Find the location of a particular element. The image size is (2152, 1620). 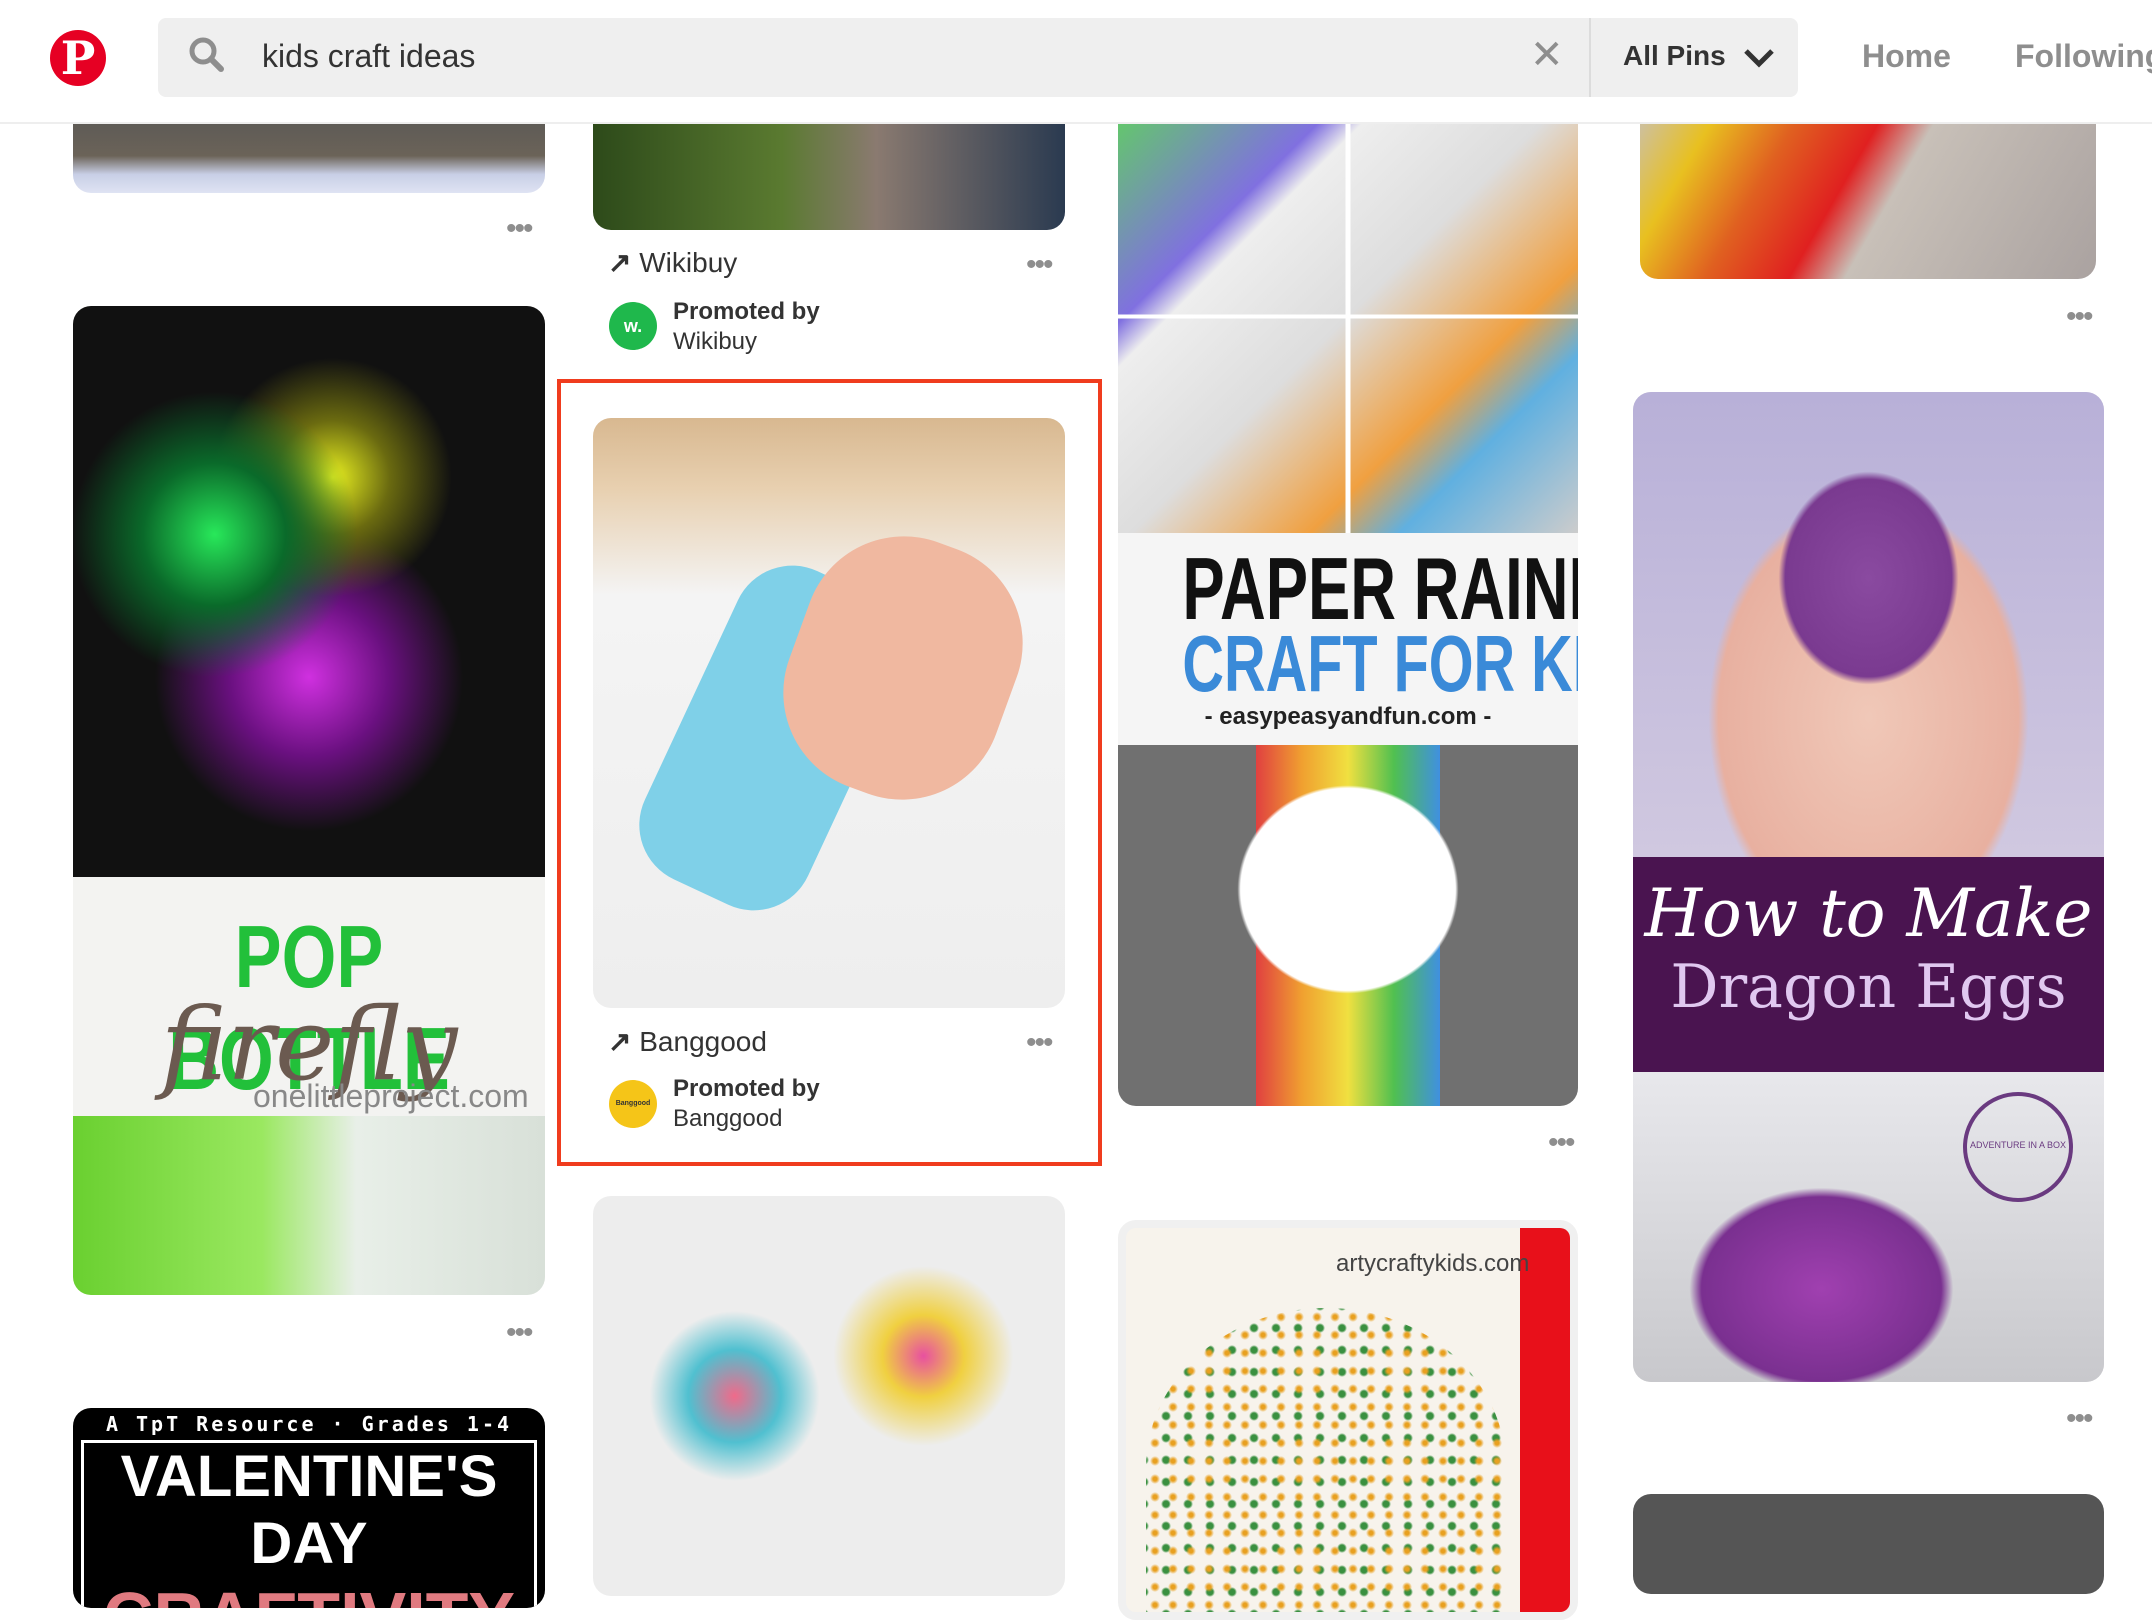

search-input: kids craft ideas is located at coordinates (368, 56).